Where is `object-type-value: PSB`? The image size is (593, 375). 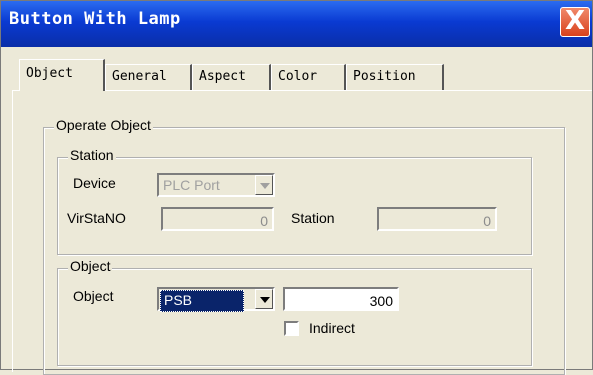
object-type-value: PSB is located at coordinates (202, 301).